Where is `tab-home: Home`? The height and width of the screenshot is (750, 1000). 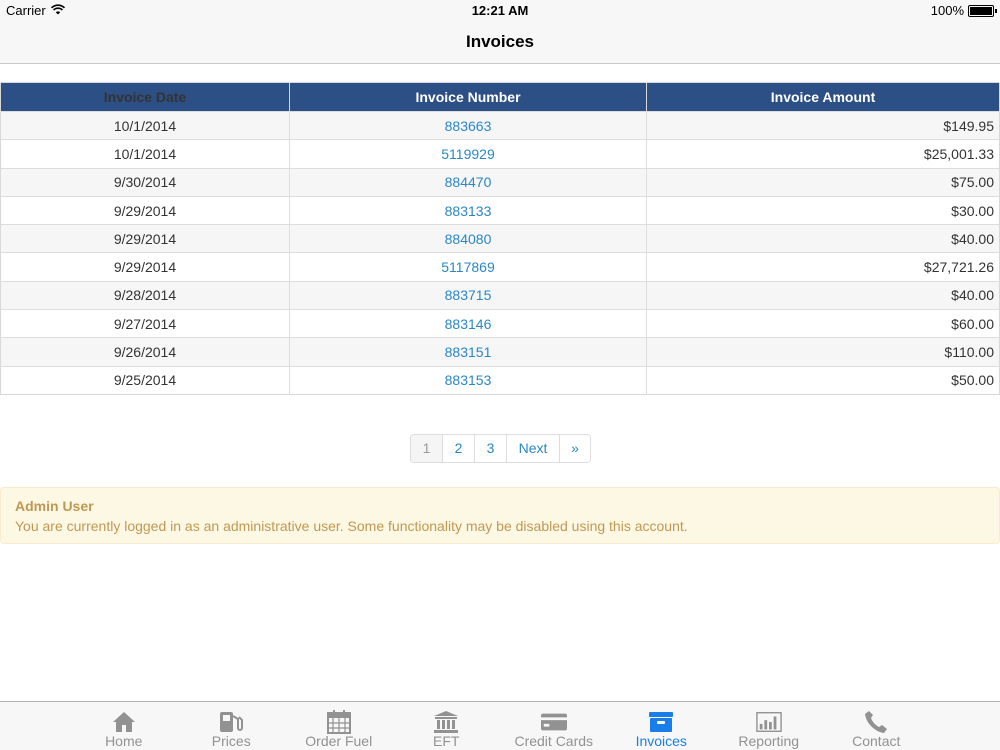
tab-home: Home is located at coordinates (124, 726).